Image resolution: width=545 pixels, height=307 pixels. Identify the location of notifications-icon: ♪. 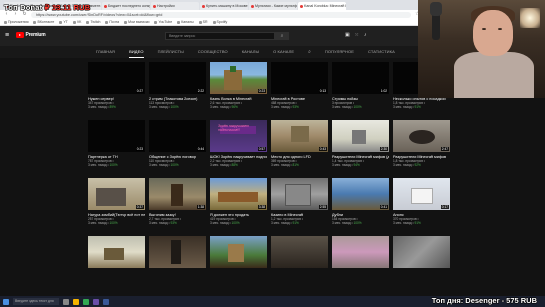
(365, 35).